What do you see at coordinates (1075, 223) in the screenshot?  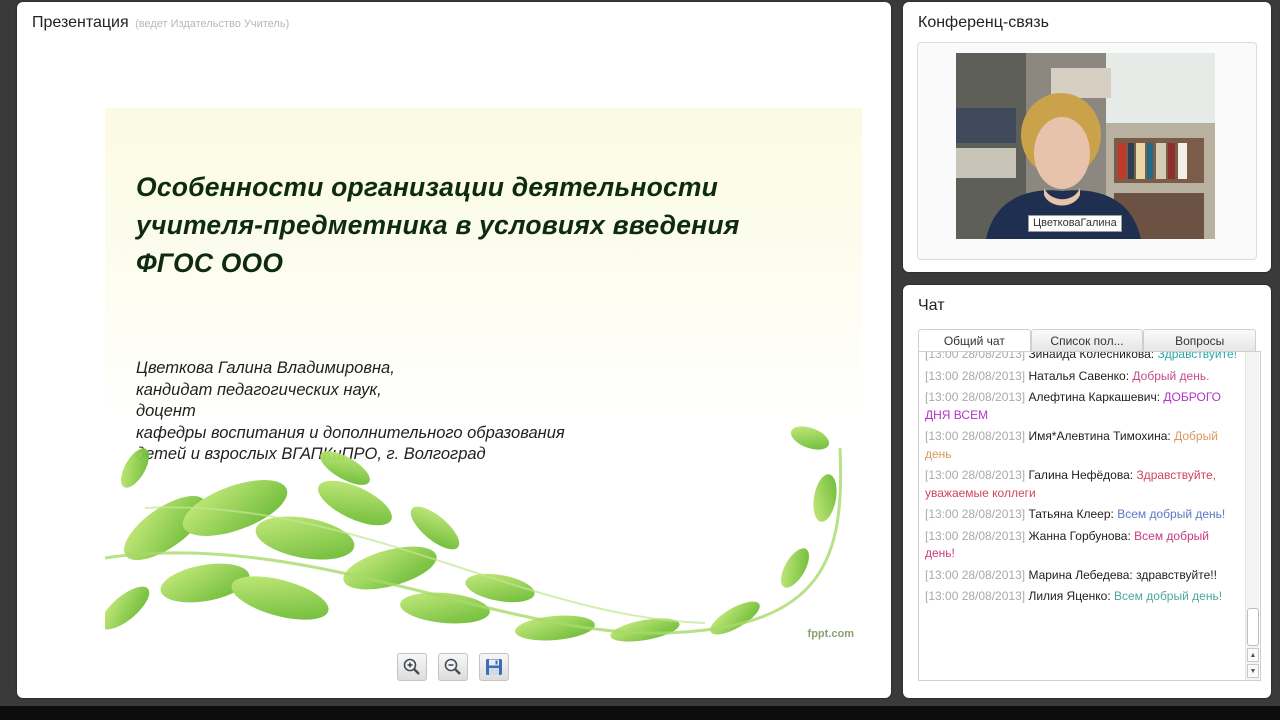 I see `participant-name-label: ЦветковаГалина` at bounding box center [1075, 223].